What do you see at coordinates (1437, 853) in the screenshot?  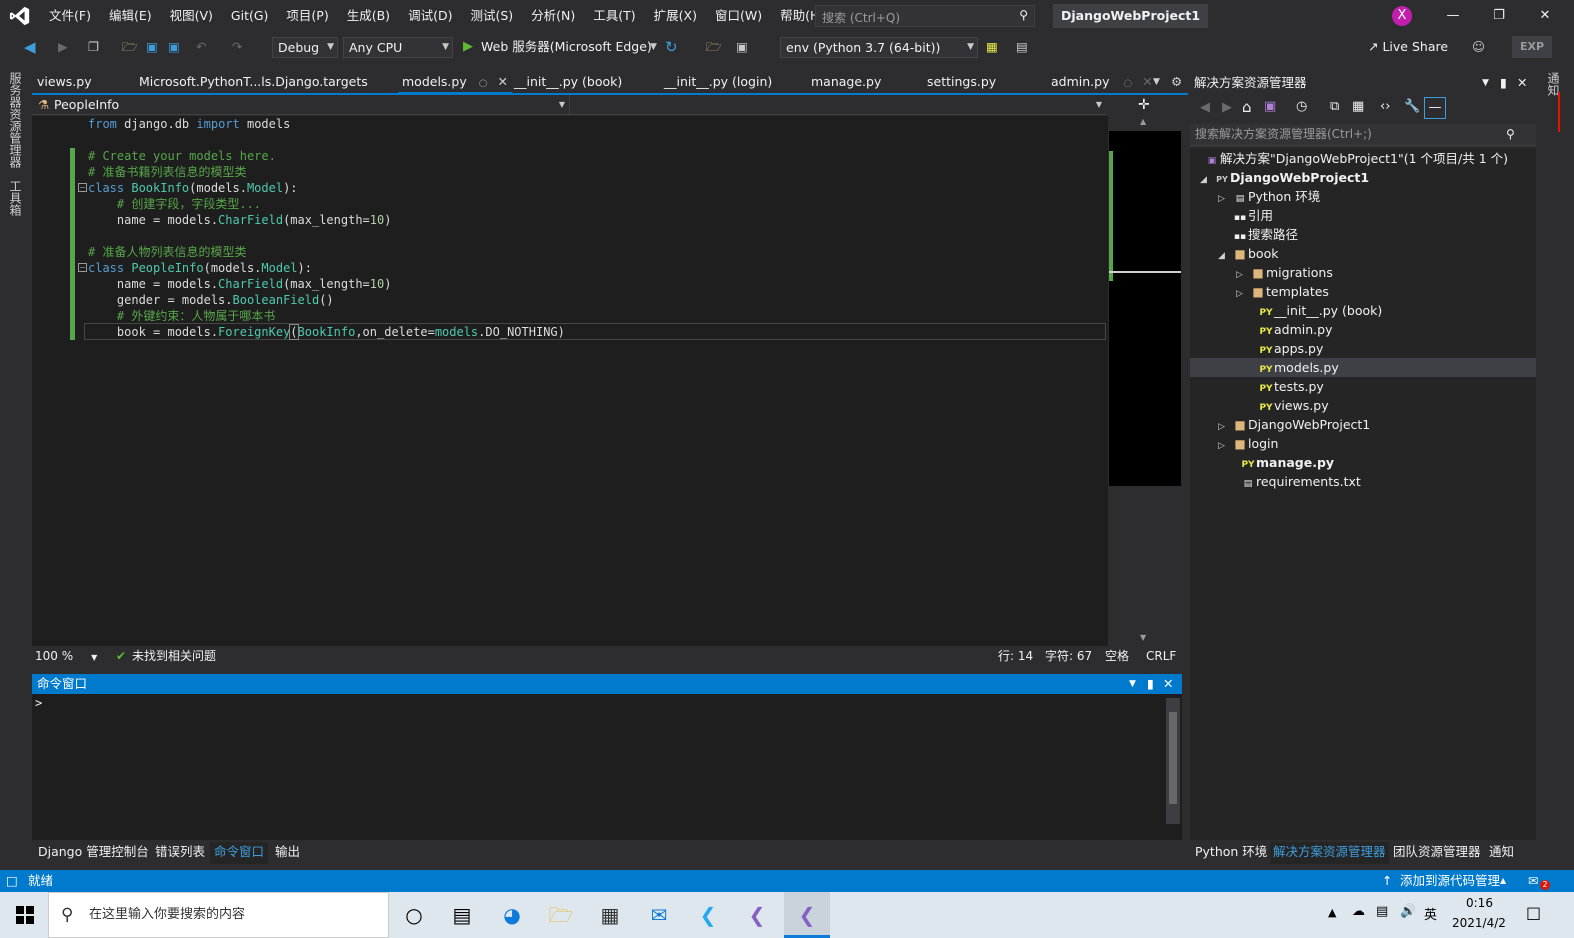 I see `tab-team-explorer: 团队资源管理器` at bounding box center [1437, 853].